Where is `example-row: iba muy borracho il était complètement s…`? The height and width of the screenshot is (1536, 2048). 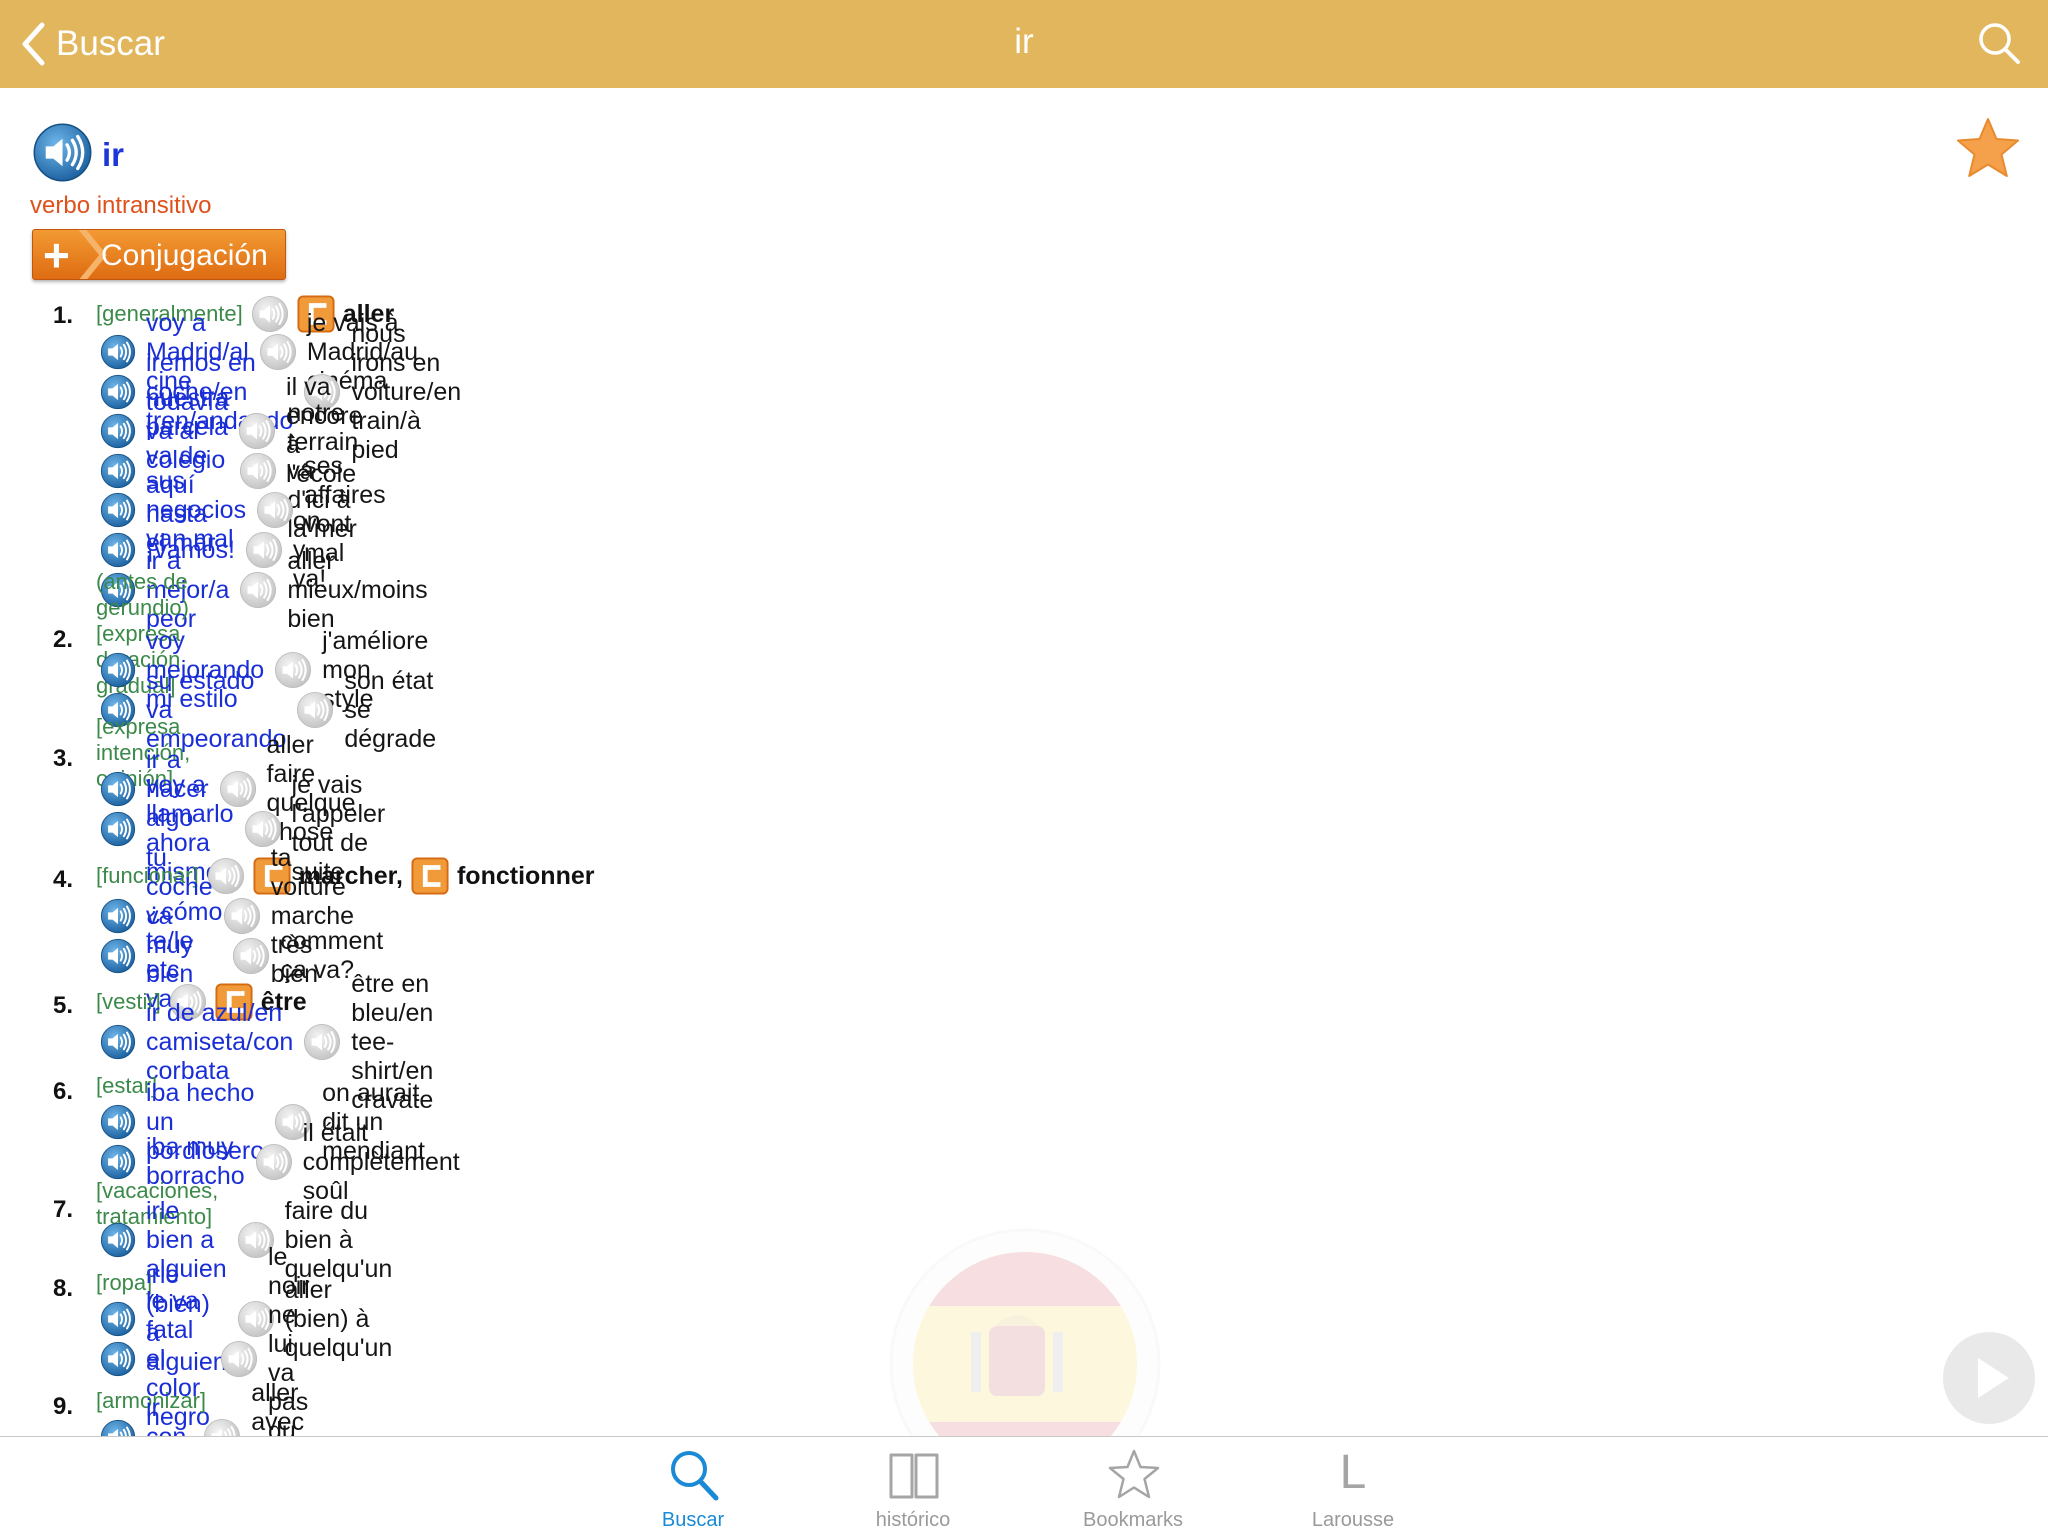 example-row: iba muy borracho il était complètement s… is located at coordinates (280, 1162).